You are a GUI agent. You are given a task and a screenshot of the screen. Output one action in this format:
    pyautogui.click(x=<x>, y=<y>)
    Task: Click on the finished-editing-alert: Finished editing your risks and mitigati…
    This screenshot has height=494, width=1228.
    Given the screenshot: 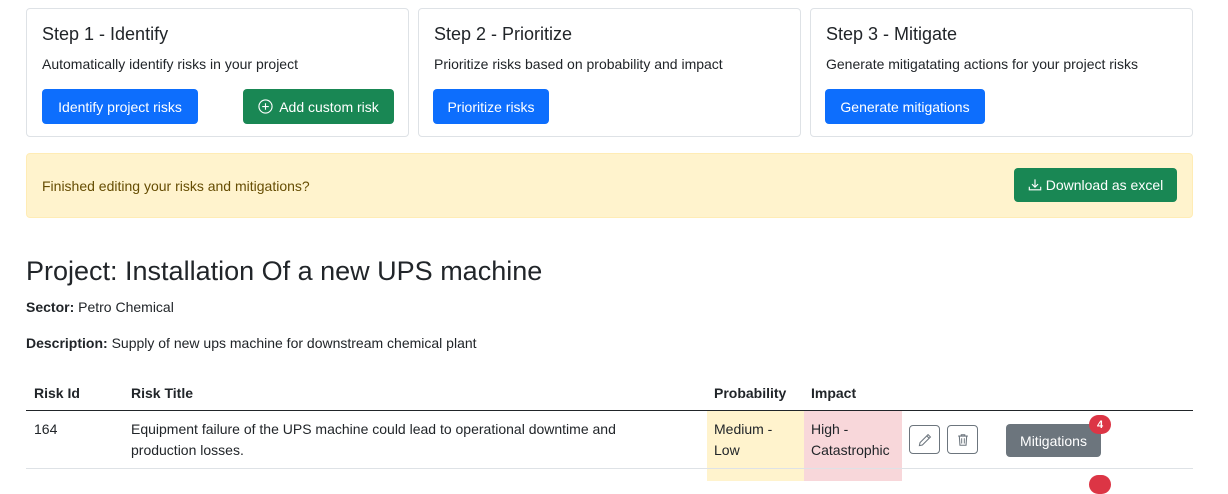 What is the action you would take?
    pyautogui.click(x=609, y=185)
    